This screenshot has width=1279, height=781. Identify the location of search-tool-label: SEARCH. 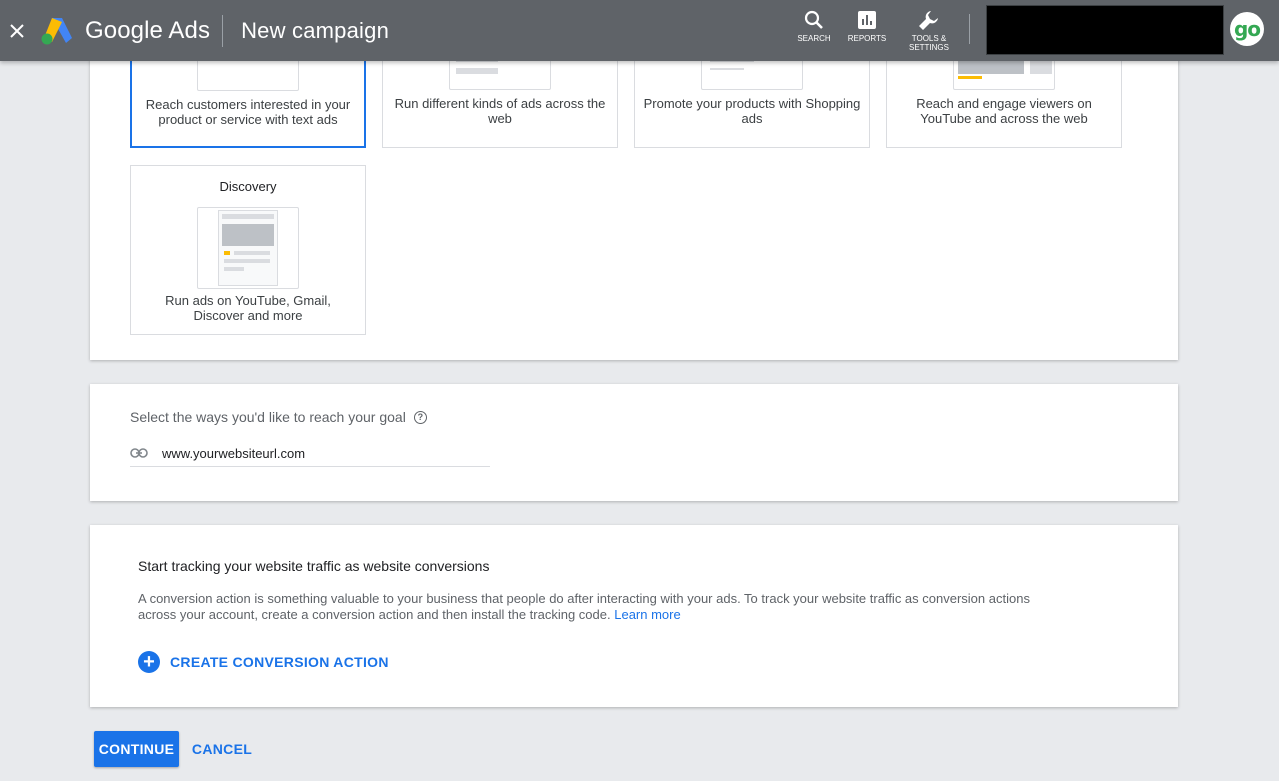
(814, 38).